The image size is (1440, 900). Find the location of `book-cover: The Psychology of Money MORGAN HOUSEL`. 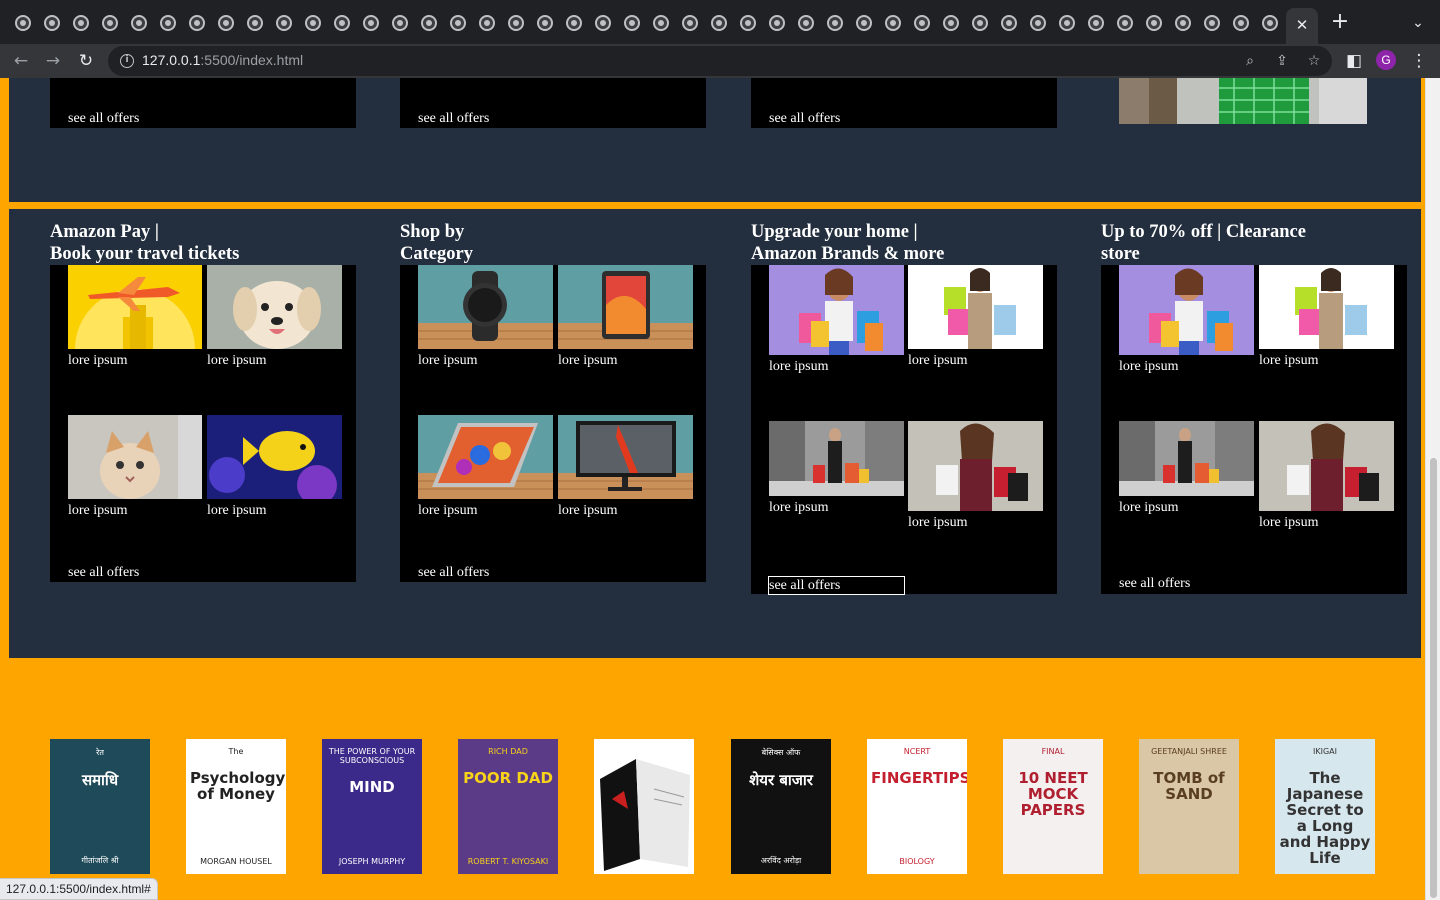

book-cover: The Psychology of Money MORGAN HOUSEL is located at coordinates (236, 806).